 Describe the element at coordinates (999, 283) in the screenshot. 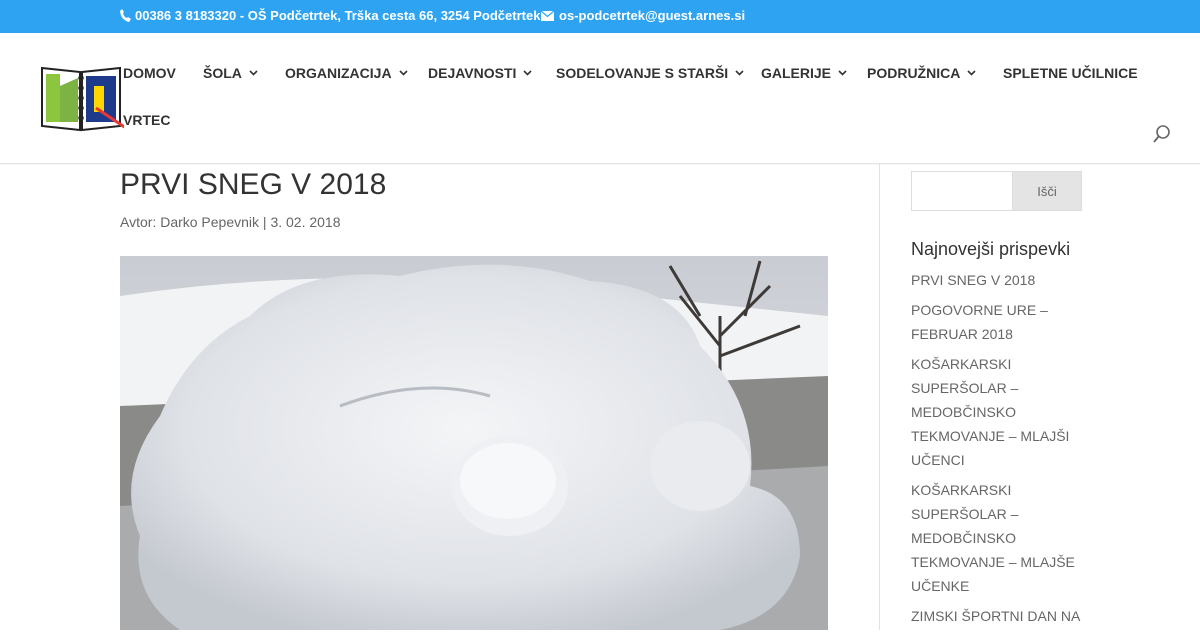

I see `recent-post-link: PRVI SNEG V 2018` at that location.